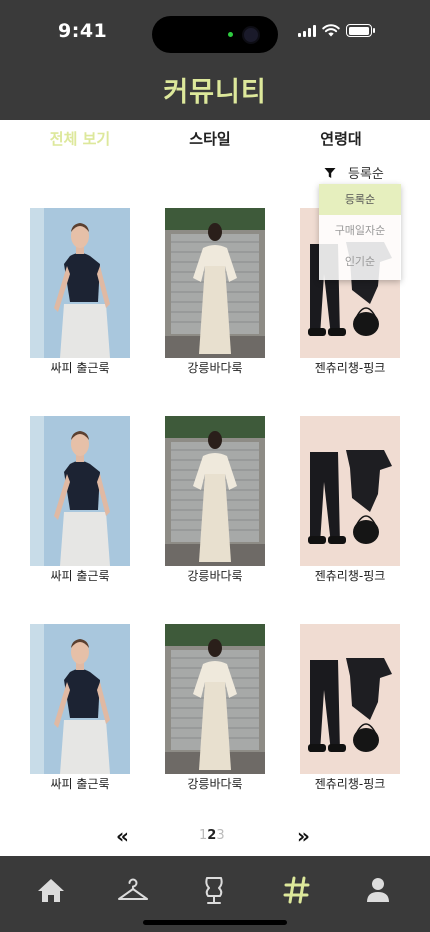 The width and height of the screenshot is (430, 932). I want to click on battery-icon, so click(360, 30).